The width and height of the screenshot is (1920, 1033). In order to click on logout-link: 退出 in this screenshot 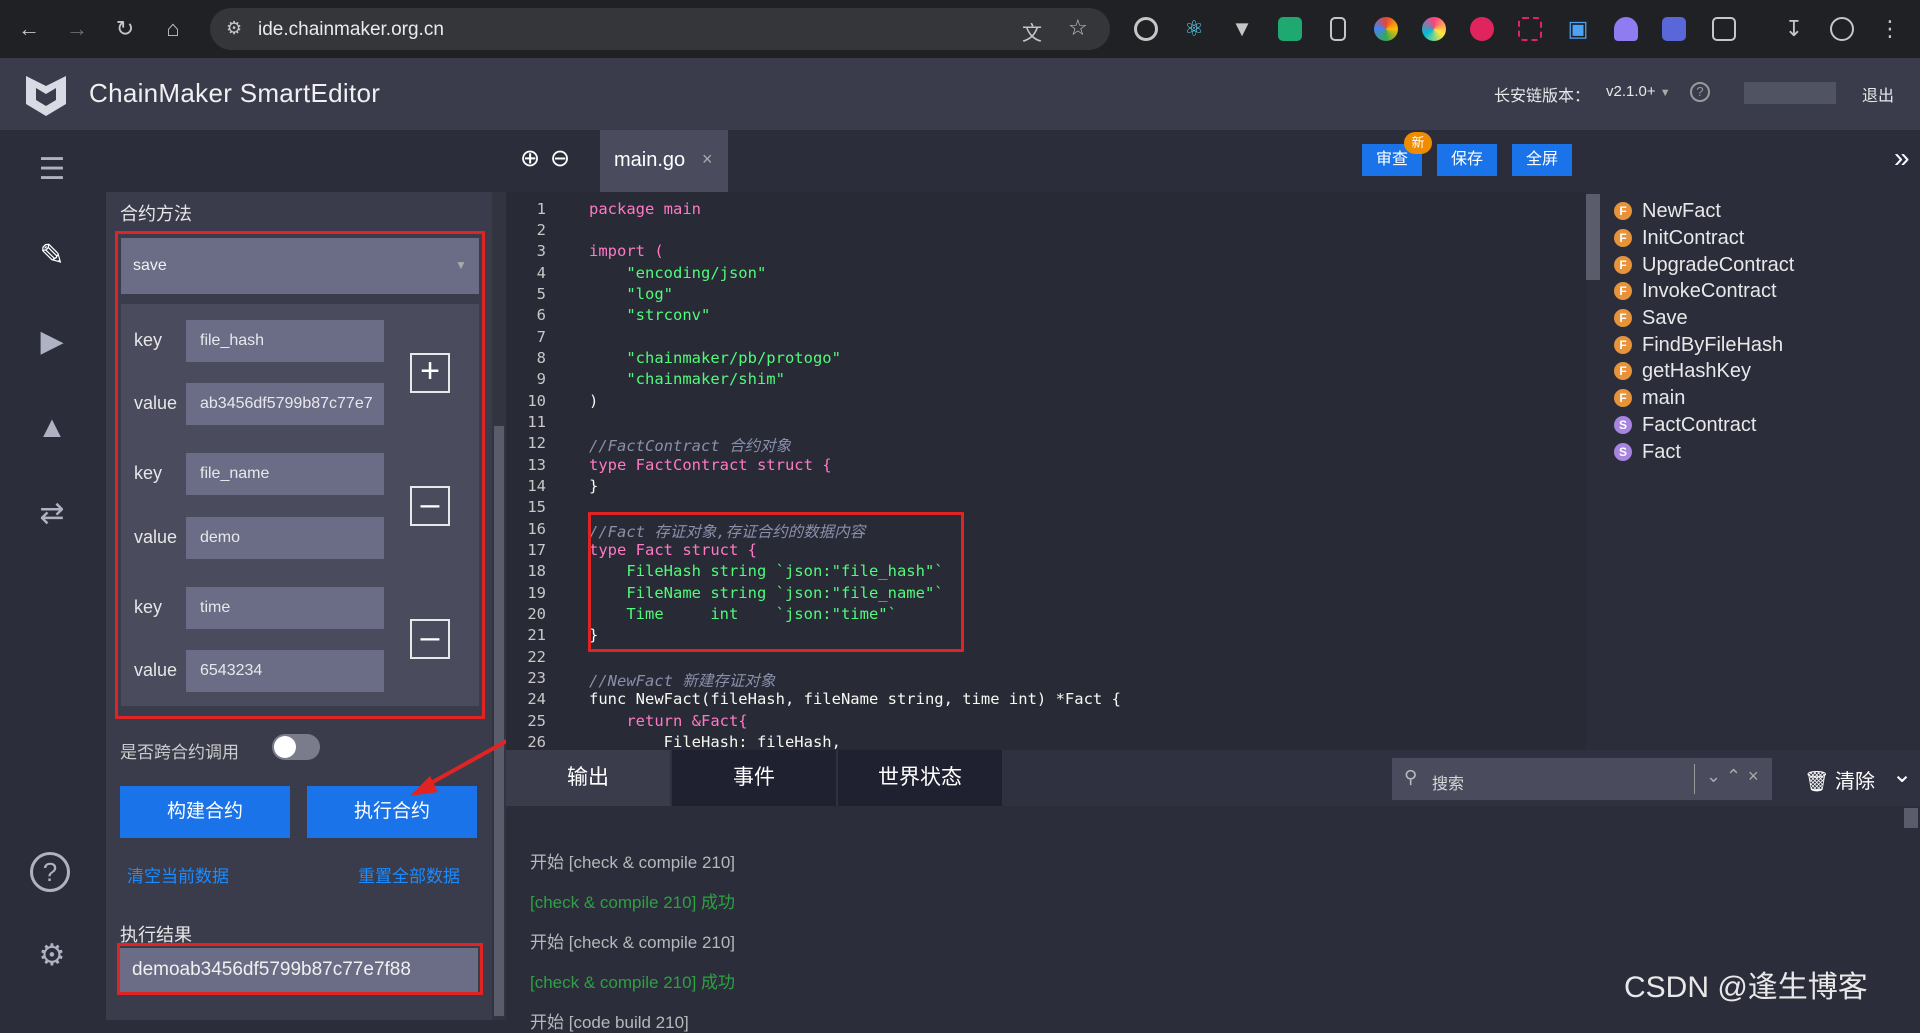, I will do `click(1878, 94)`.